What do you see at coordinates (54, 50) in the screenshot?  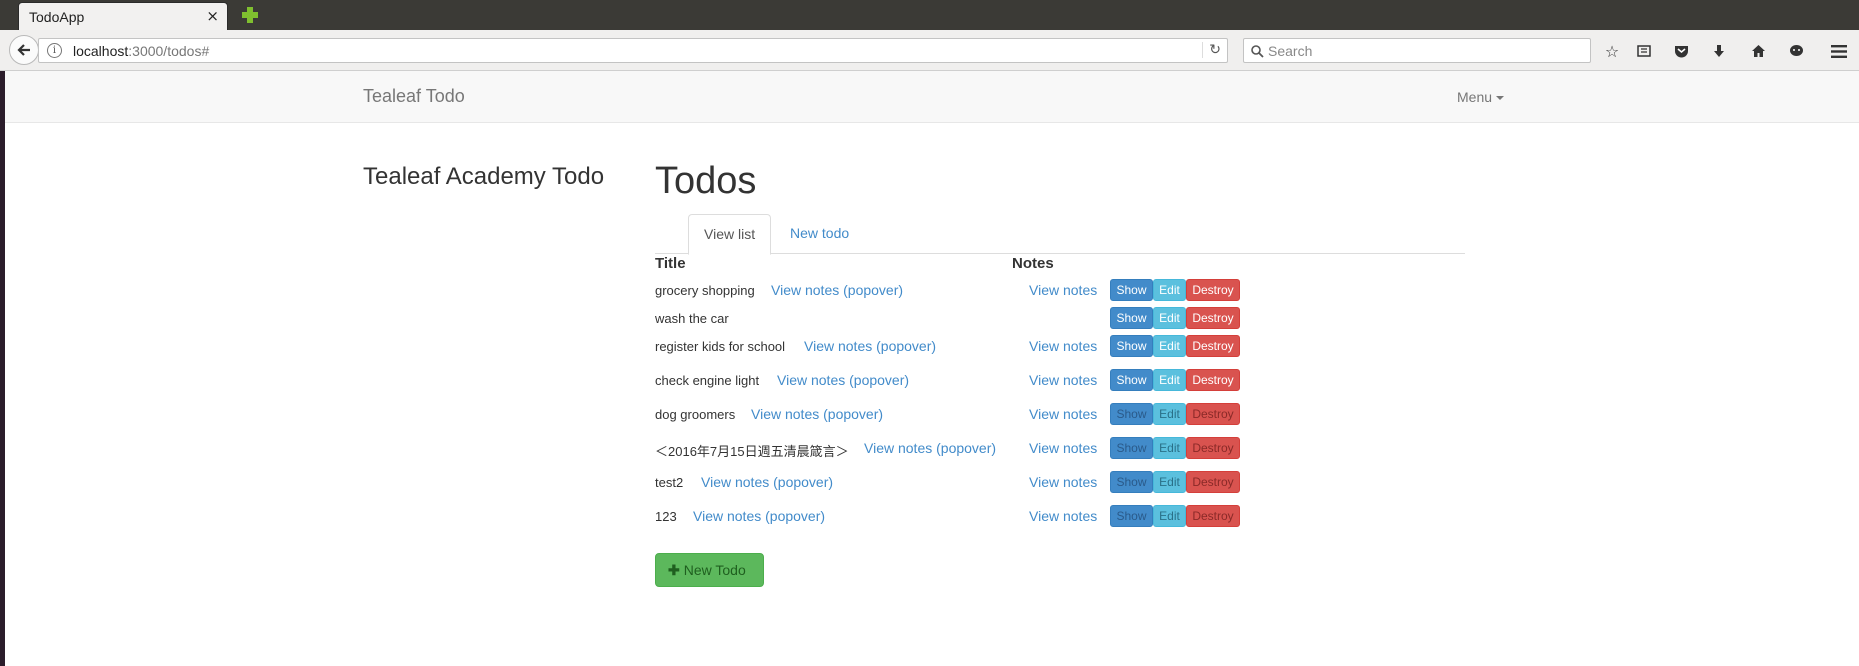 I see `info-icon: i` at bounding box center [54, 50].